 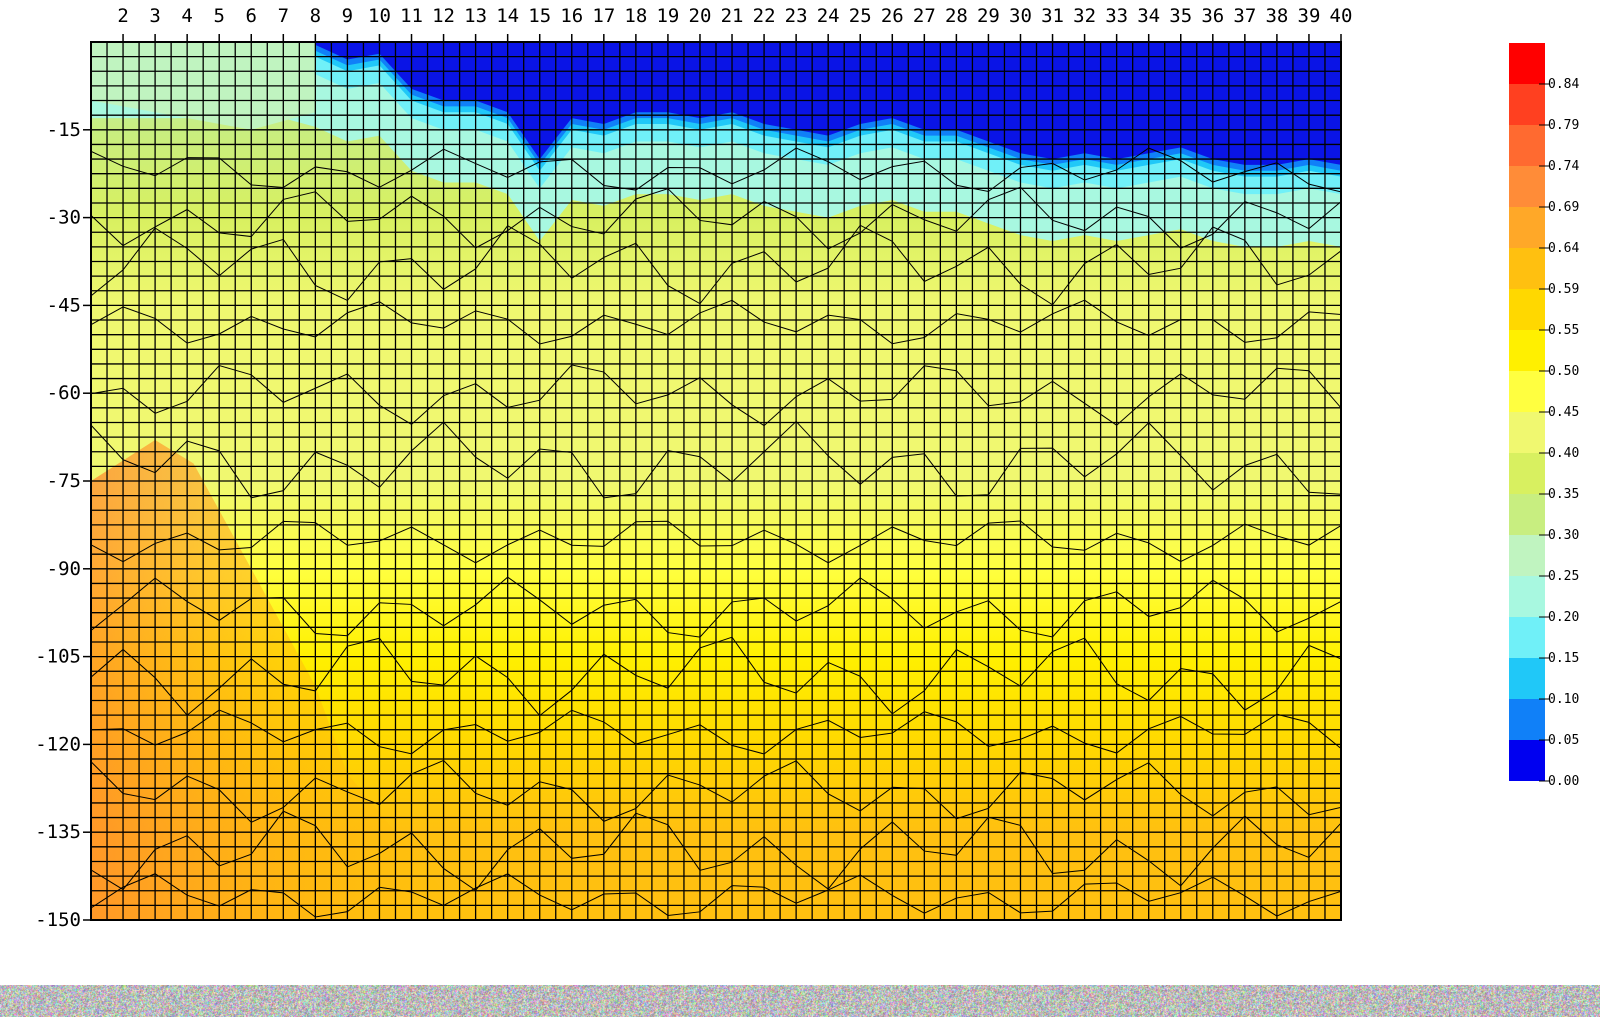 I want to click on x-tick-label: 6, so click(x=251, y=16).